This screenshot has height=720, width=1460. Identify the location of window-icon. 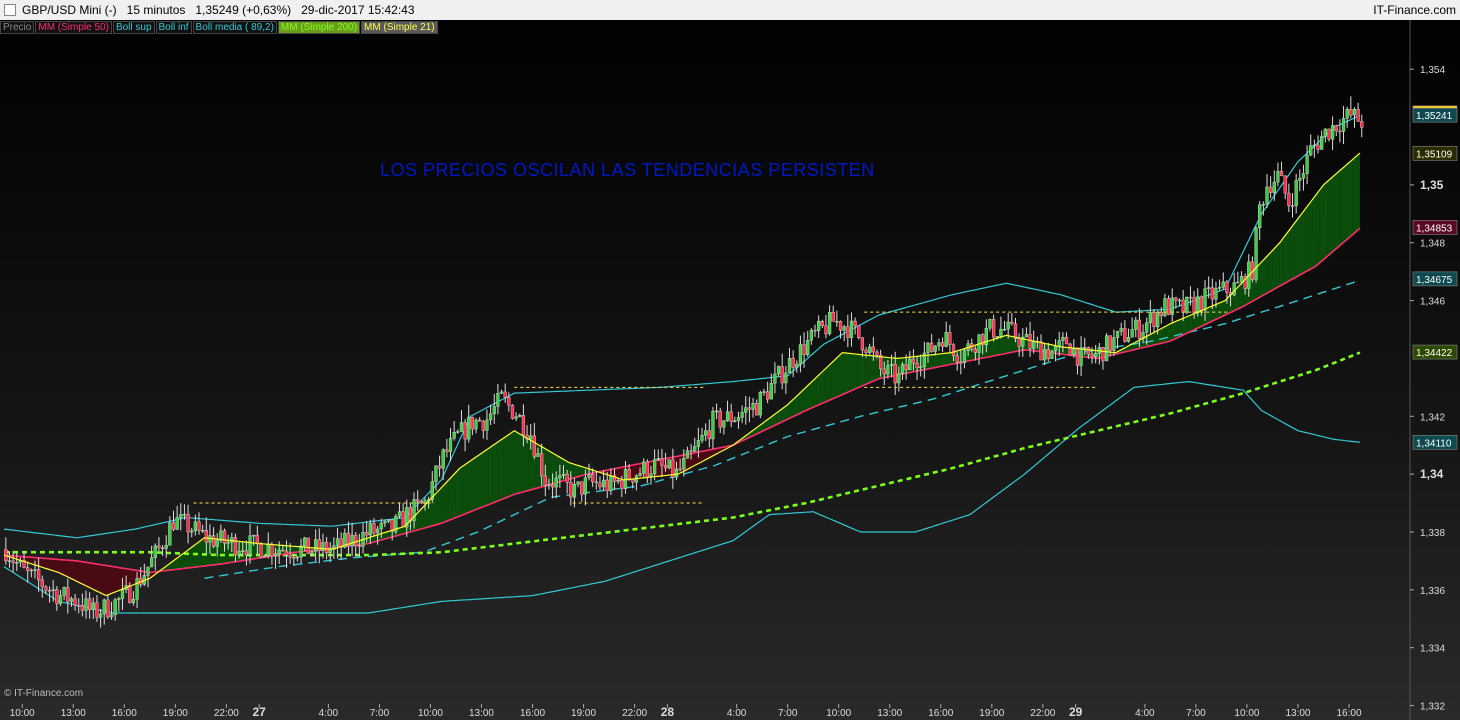
(10, 10).